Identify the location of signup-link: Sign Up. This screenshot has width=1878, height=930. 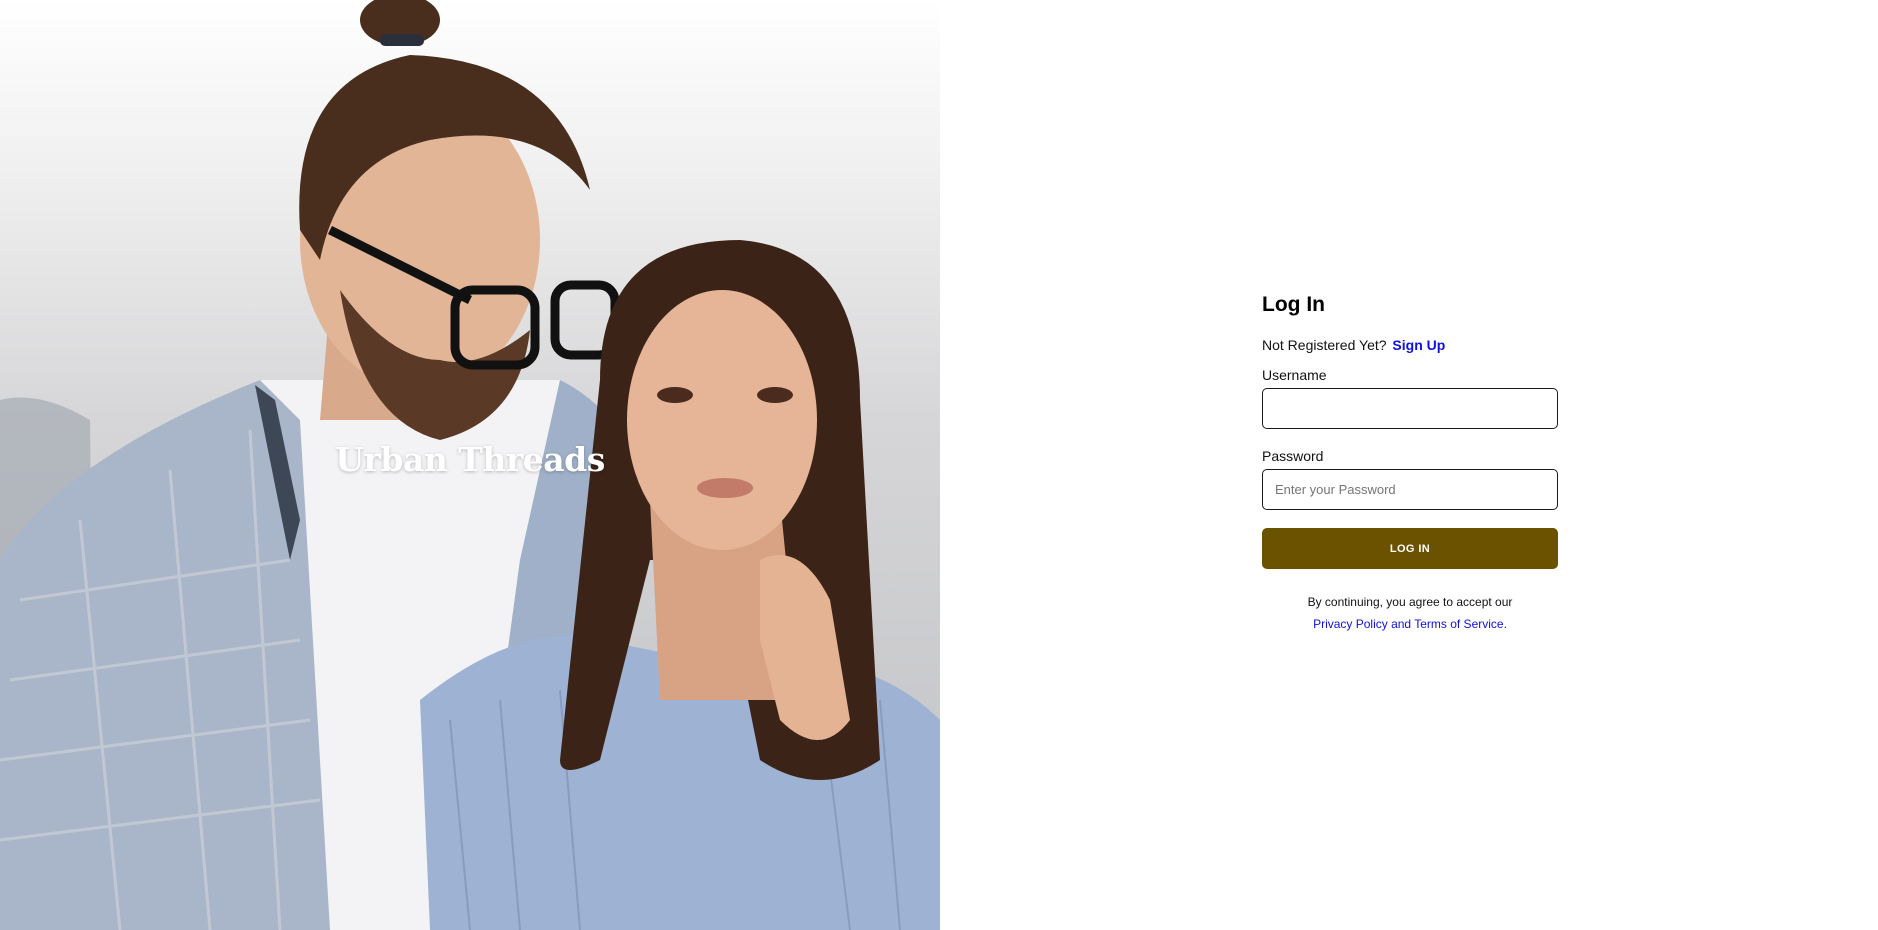
(1418, 345).